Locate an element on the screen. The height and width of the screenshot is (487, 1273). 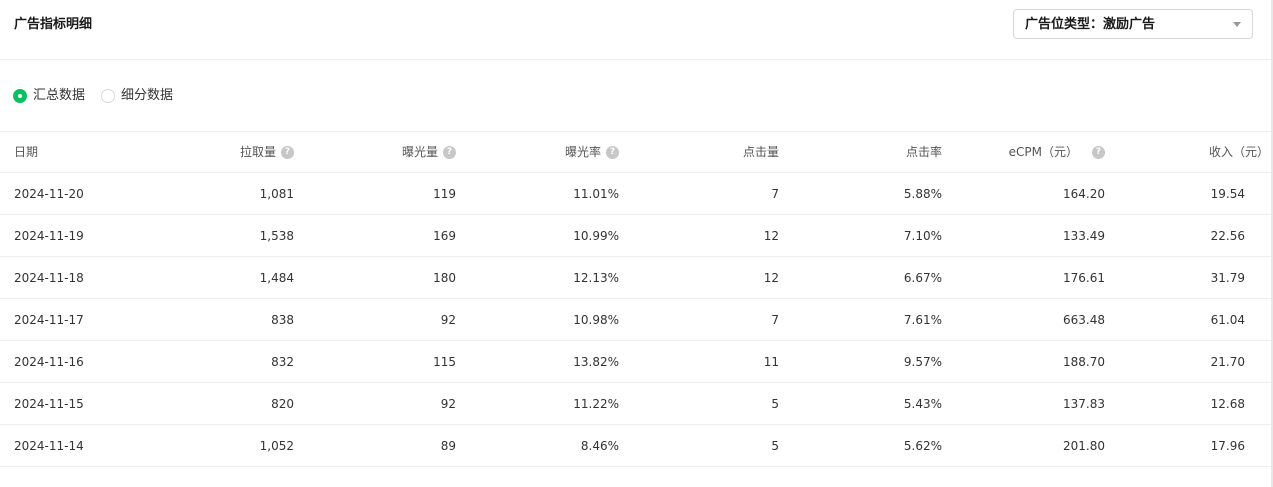
cell-ctr: 5.88% is located at coordinates (860, 193).